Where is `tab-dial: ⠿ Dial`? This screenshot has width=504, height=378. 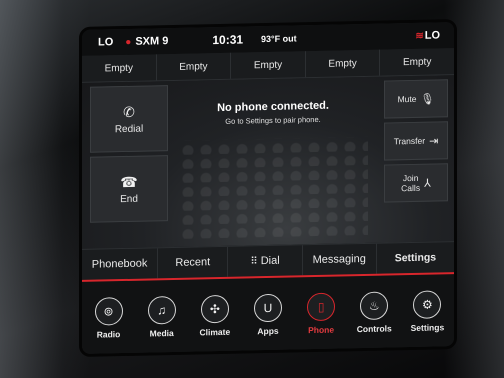
tab-dial: ⠿ Dial is located at coordinates (265, 261).